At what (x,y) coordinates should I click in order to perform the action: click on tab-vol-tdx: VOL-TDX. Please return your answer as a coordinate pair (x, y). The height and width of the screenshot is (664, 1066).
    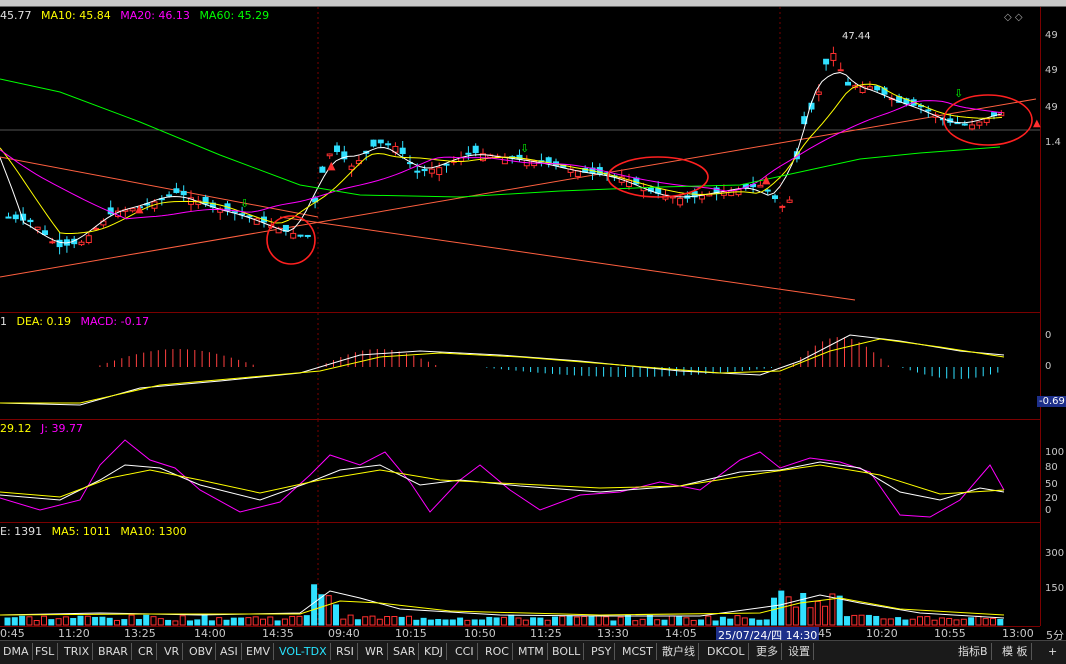
    Looking at the image, I should click on (303, 651).